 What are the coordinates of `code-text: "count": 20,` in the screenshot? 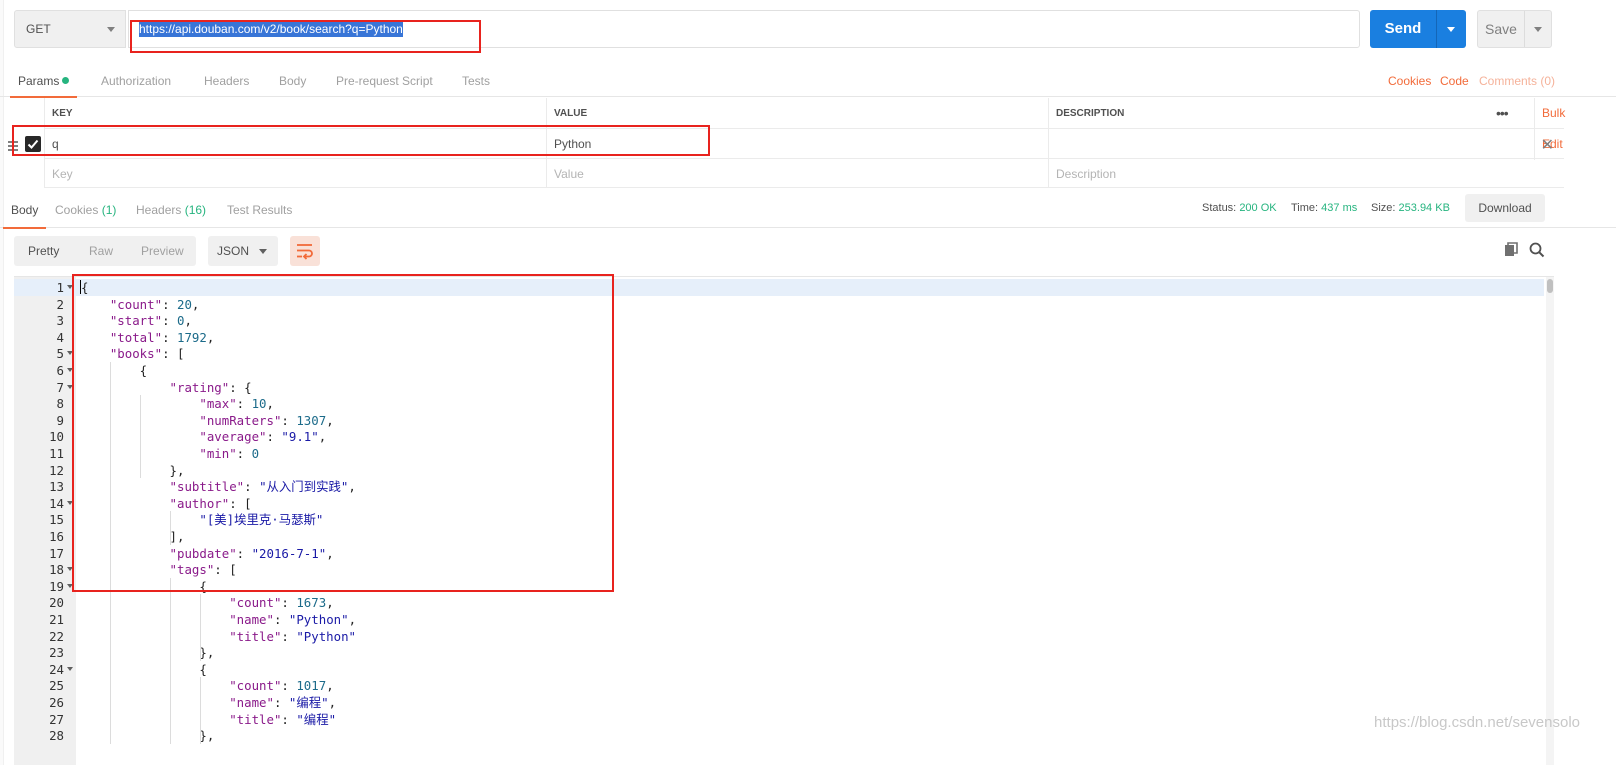 It's located at (154, 304).